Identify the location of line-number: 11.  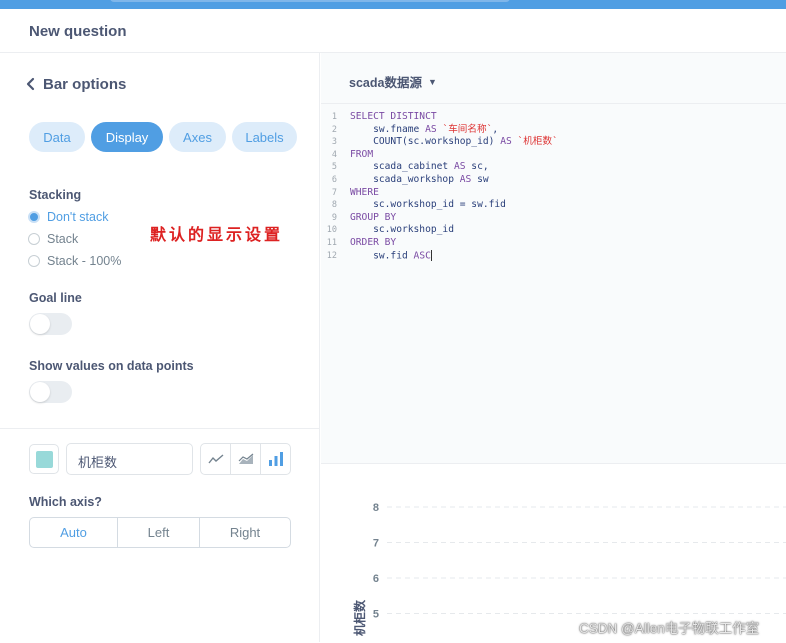
(331, 242).